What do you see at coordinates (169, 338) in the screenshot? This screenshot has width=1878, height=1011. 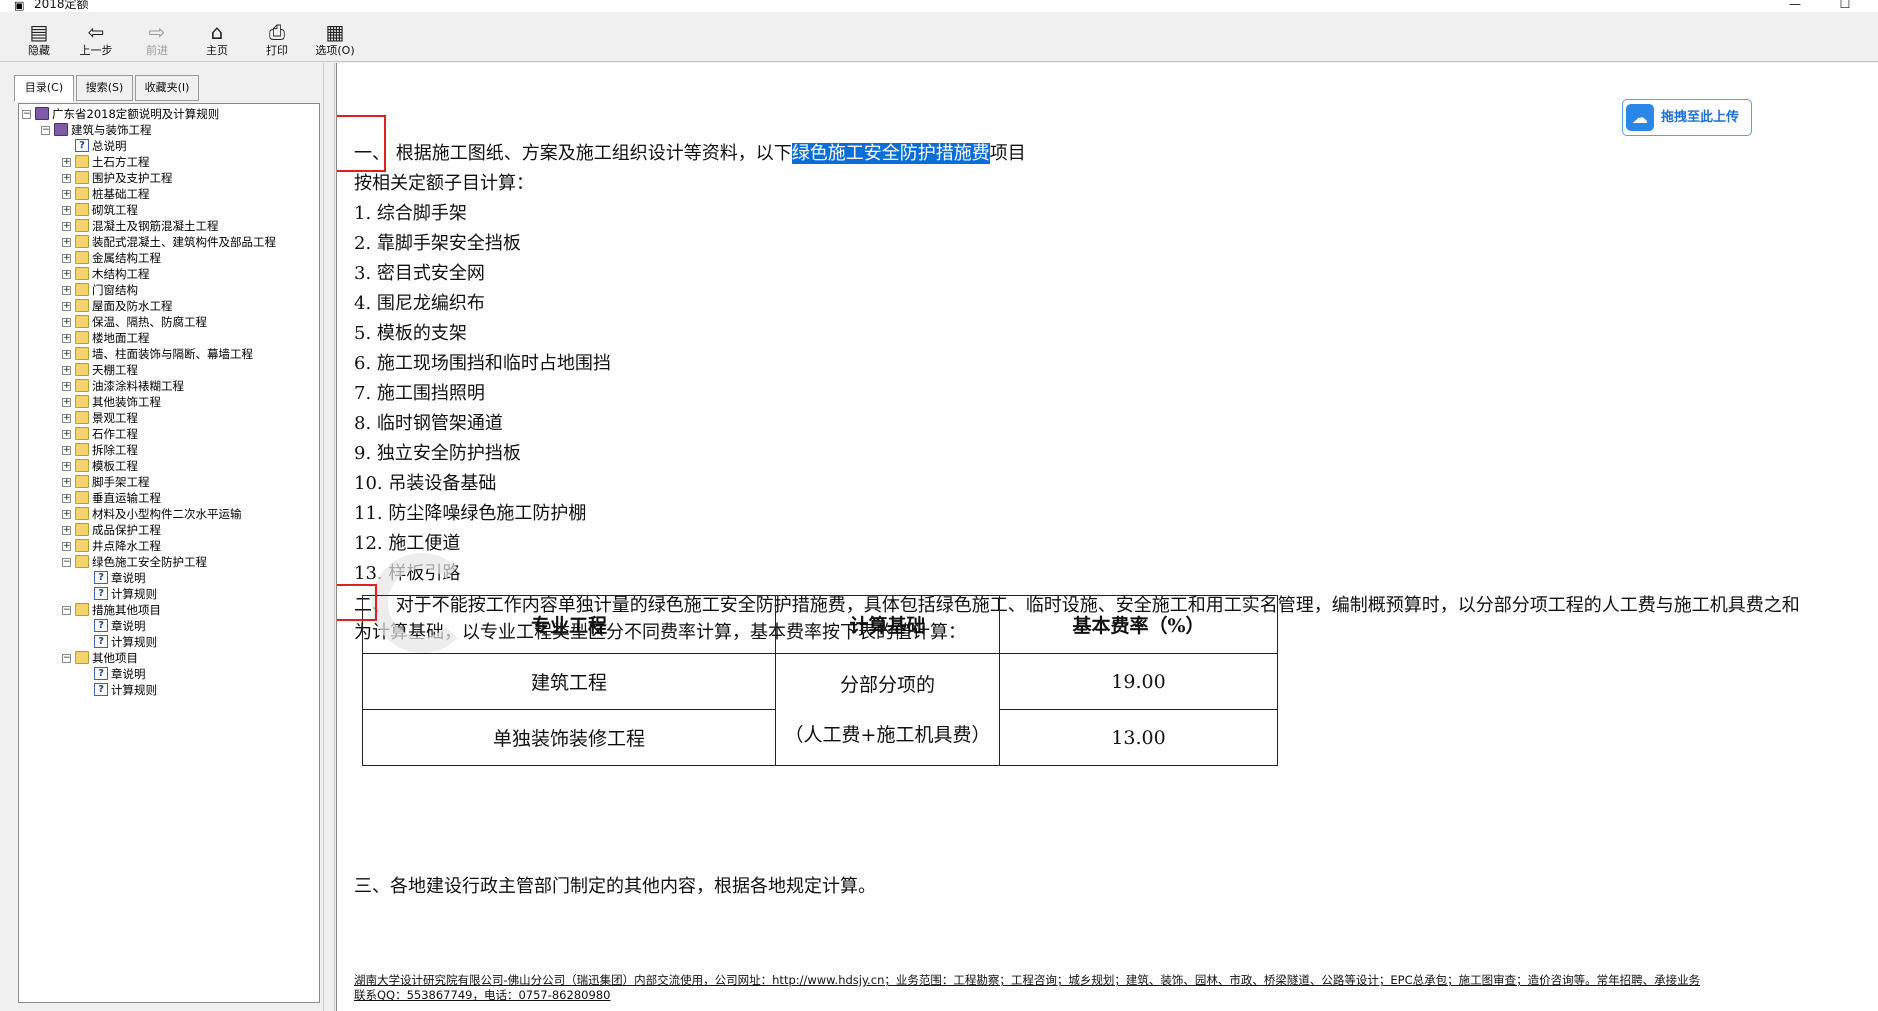 I see `tree-item: + 楼地面工程` at bounding box center [169, 338].